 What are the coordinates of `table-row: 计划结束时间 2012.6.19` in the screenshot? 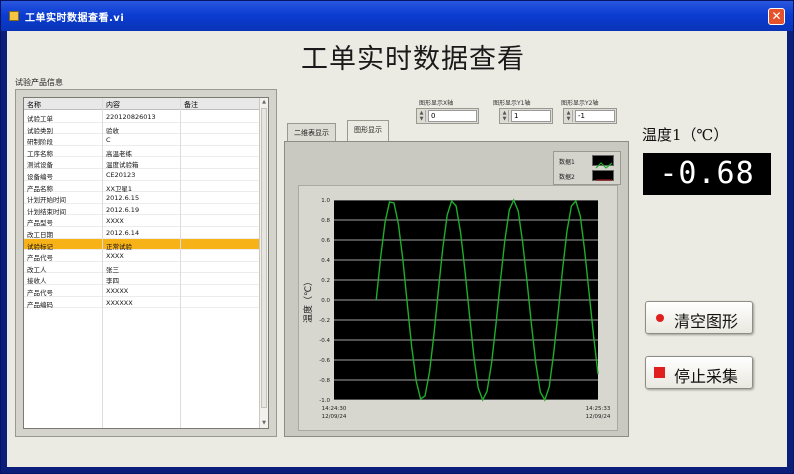 It's located at (142, 210).